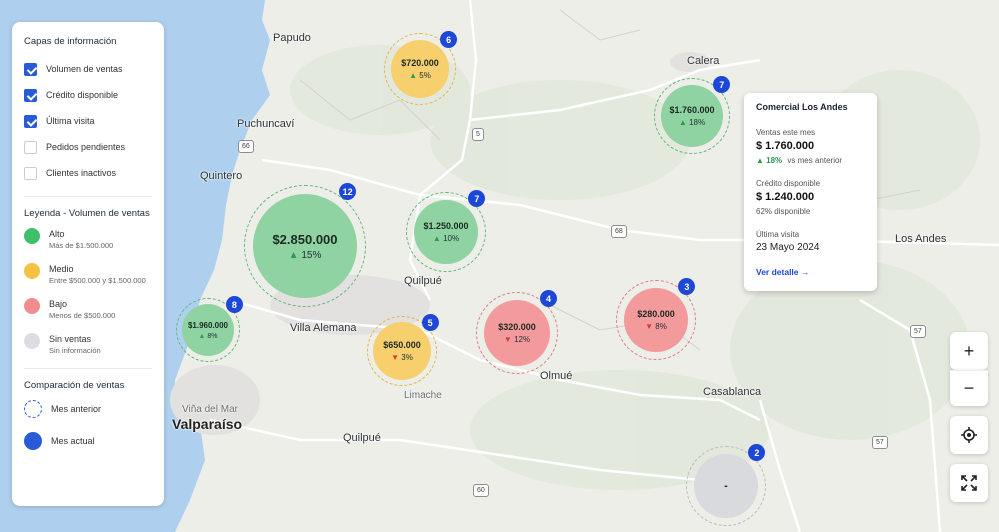 Image resolution: width=999 pixels, height=532 pixels. What do you see at coordinates (810, 160) in the screenshot?
I see `sales-change-row: ▲ 18% vs mes anterior` at bounding box center [810, 160].